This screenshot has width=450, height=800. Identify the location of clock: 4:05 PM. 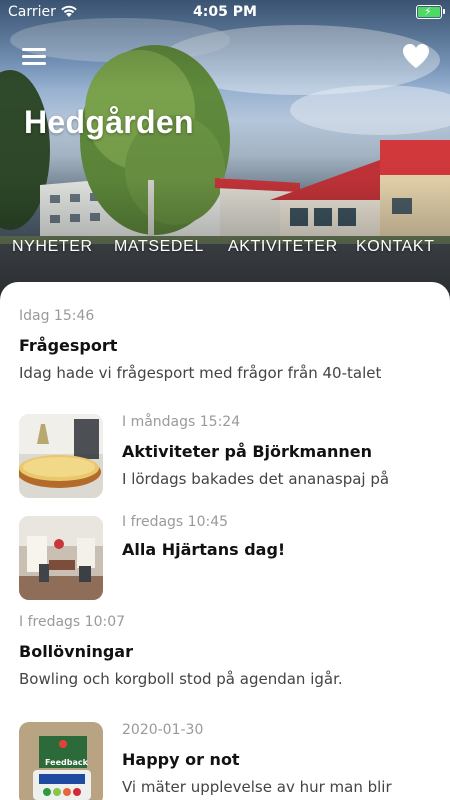
(225, 12).